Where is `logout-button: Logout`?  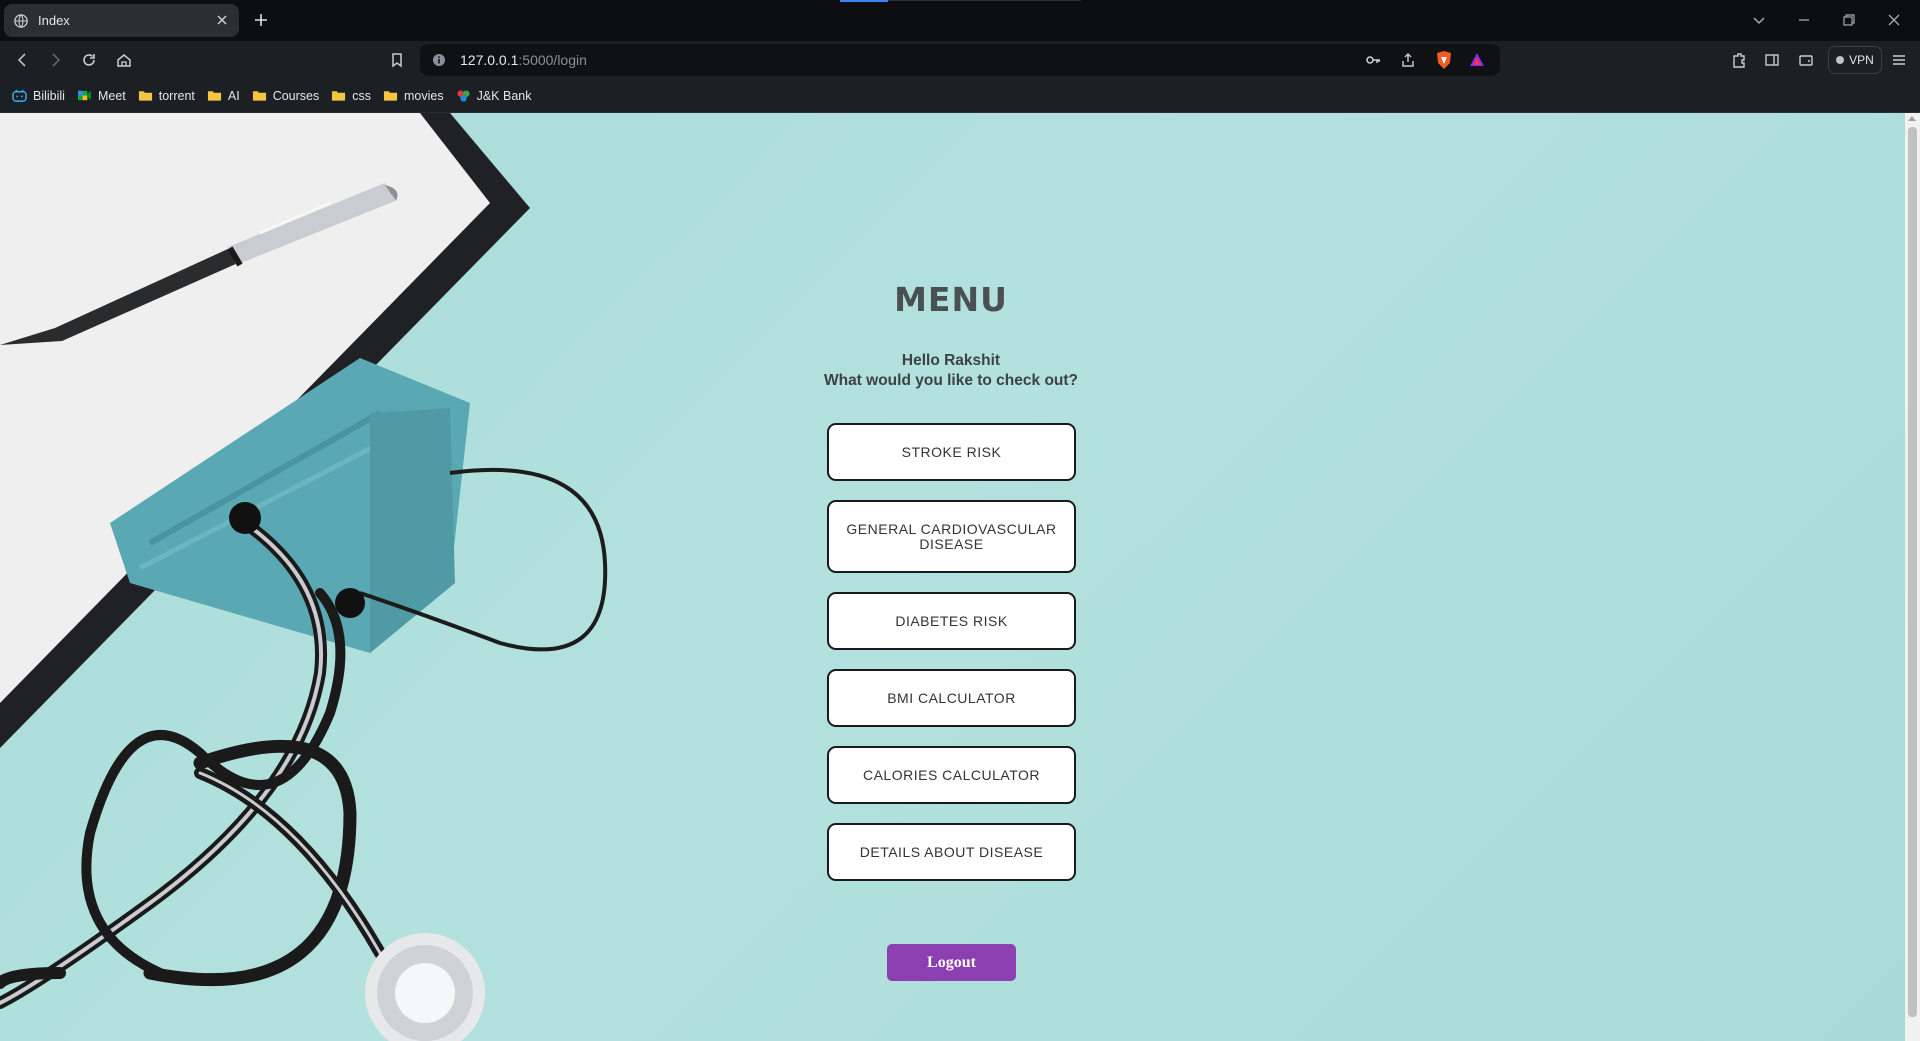
logout-button: Logout is located at coordinates (951, 962).